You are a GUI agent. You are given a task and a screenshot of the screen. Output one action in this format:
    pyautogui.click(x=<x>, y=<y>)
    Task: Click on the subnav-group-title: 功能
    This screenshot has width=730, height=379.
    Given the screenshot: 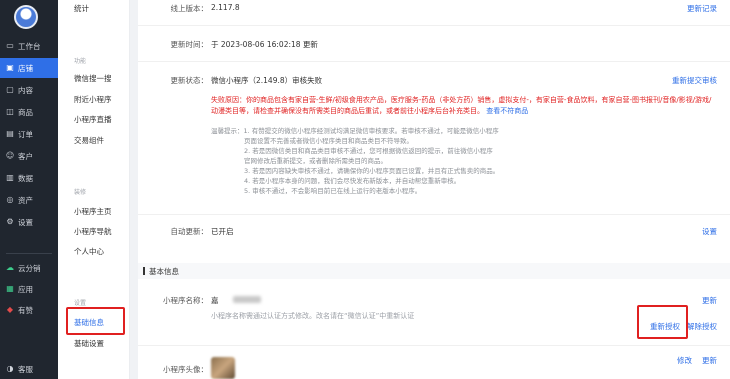 What is the action you would take?
    pyautogui.click(x=80, y=61)
    